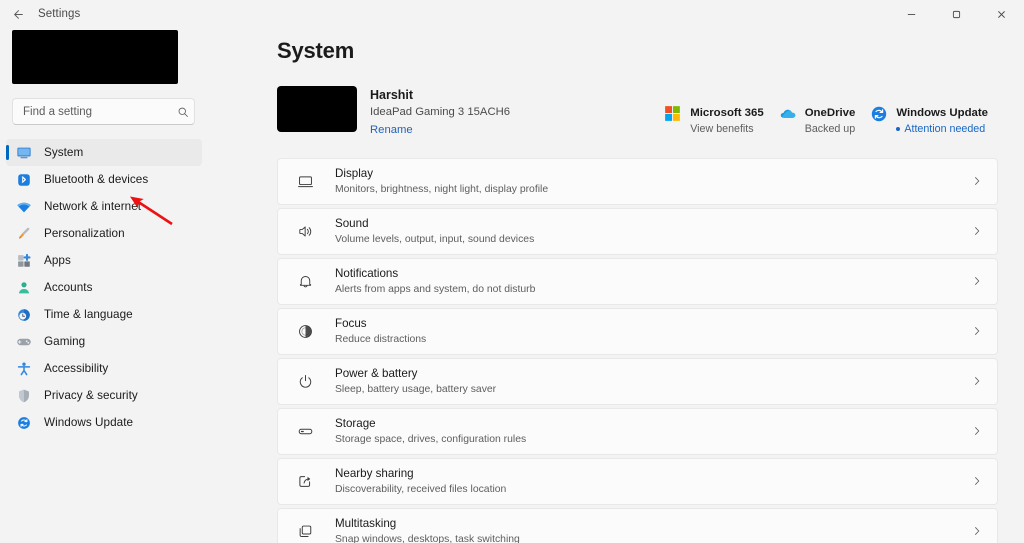 The height and width of the screenshot is (543, 1024). I want to click on person-icon, so click(24, 288).